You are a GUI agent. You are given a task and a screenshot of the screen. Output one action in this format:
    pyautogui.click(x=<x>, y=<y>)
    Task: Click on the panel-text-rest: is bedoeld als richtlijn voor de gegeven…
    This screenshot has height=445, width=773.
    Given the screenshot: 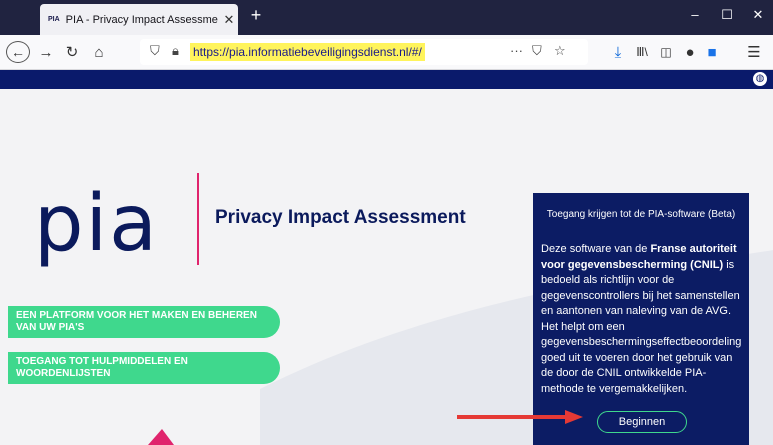 What is the action you would take?
    pyautogui.click(x=641, y=326)
    